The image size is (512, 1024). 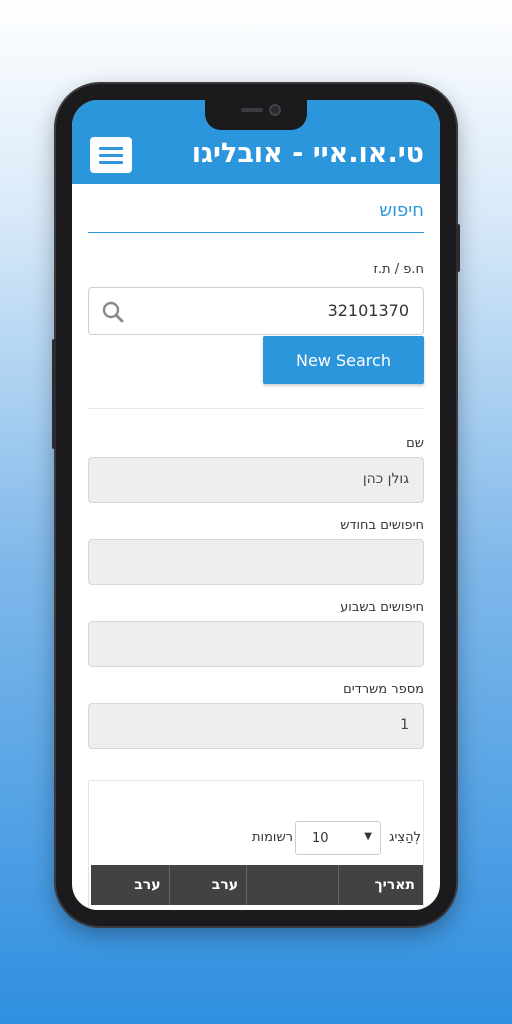 I want to click on records-table-card: לְהַצִיג 10 ▼ רשומות תאריך ערב ערב, so click(x=256, y=845).